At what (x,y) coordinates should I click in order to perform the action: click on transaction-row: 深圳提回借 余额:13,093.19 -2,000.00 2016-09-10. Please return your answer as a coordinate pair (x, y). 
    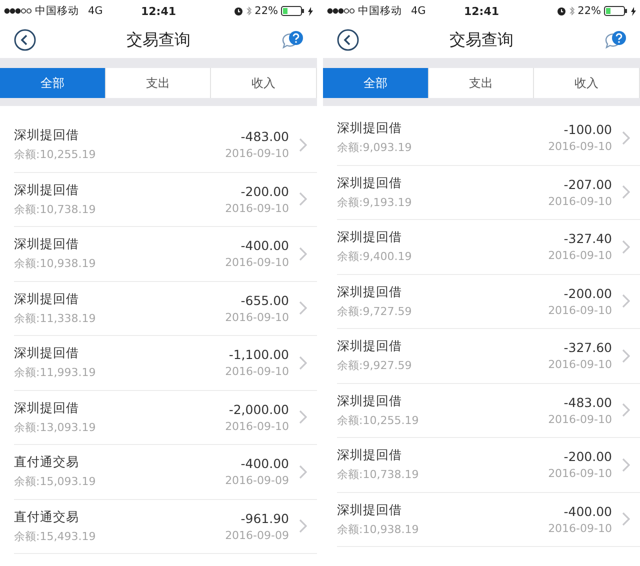
    Looking at the image, I should click on (165, 417).